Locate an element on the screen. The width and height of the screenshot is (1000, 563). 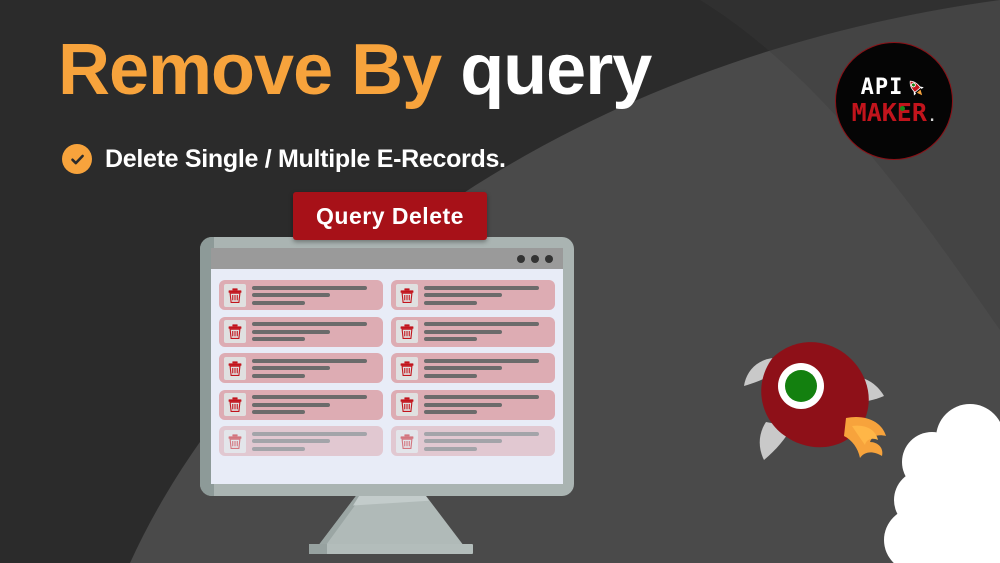
page-title: Remove By query is located at coordinates (355, 70).